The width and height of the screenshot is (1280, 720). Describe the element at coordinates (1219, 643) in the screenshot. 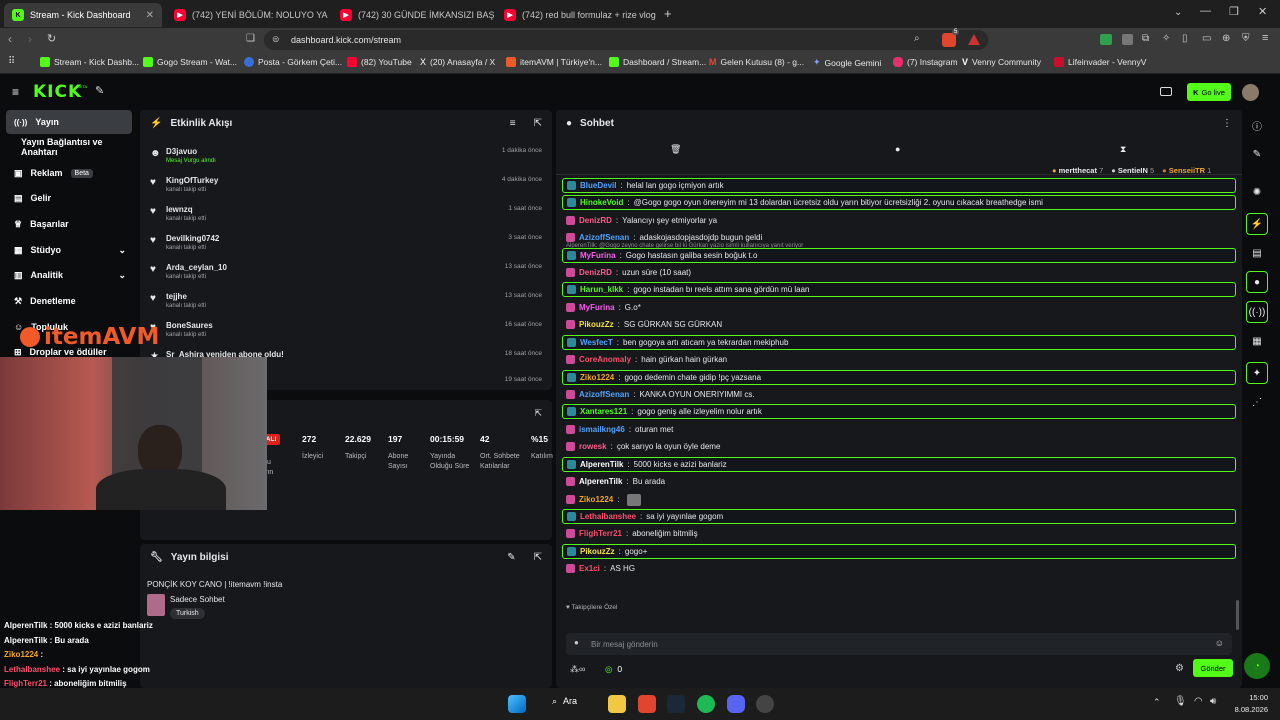

I see `emoji-icon: ☺` at that location.